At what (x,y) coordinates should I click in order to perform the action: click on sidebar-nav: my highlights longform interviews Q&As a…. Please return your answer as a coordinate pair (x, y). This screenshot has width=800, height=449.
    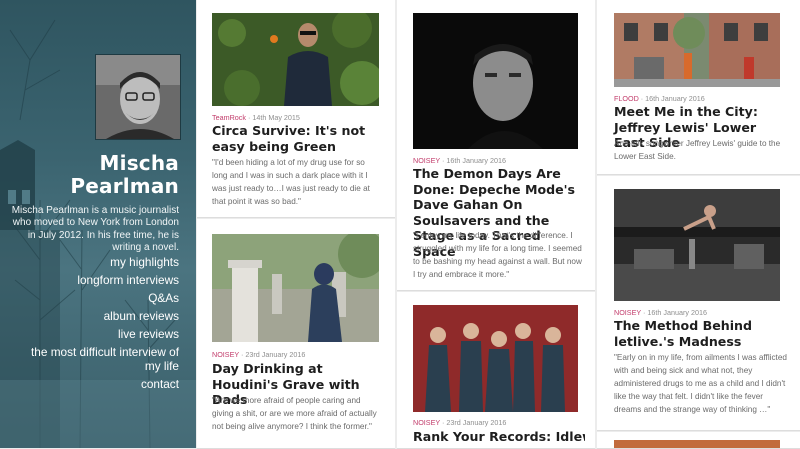
    Looking at the image, I should click on (104, 323).